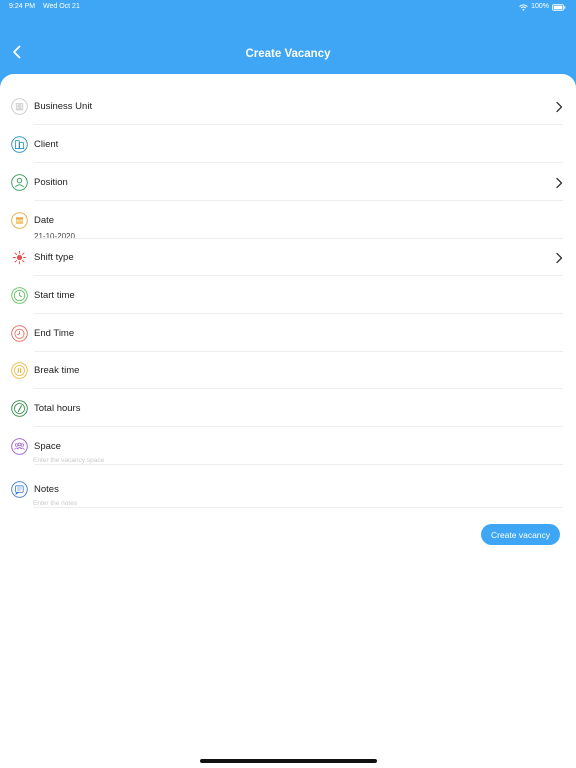 The image size is (576, 768). Describe the element at coordinates (288, 490) in the screenshot. I see `notes-row: Notes` at that location.